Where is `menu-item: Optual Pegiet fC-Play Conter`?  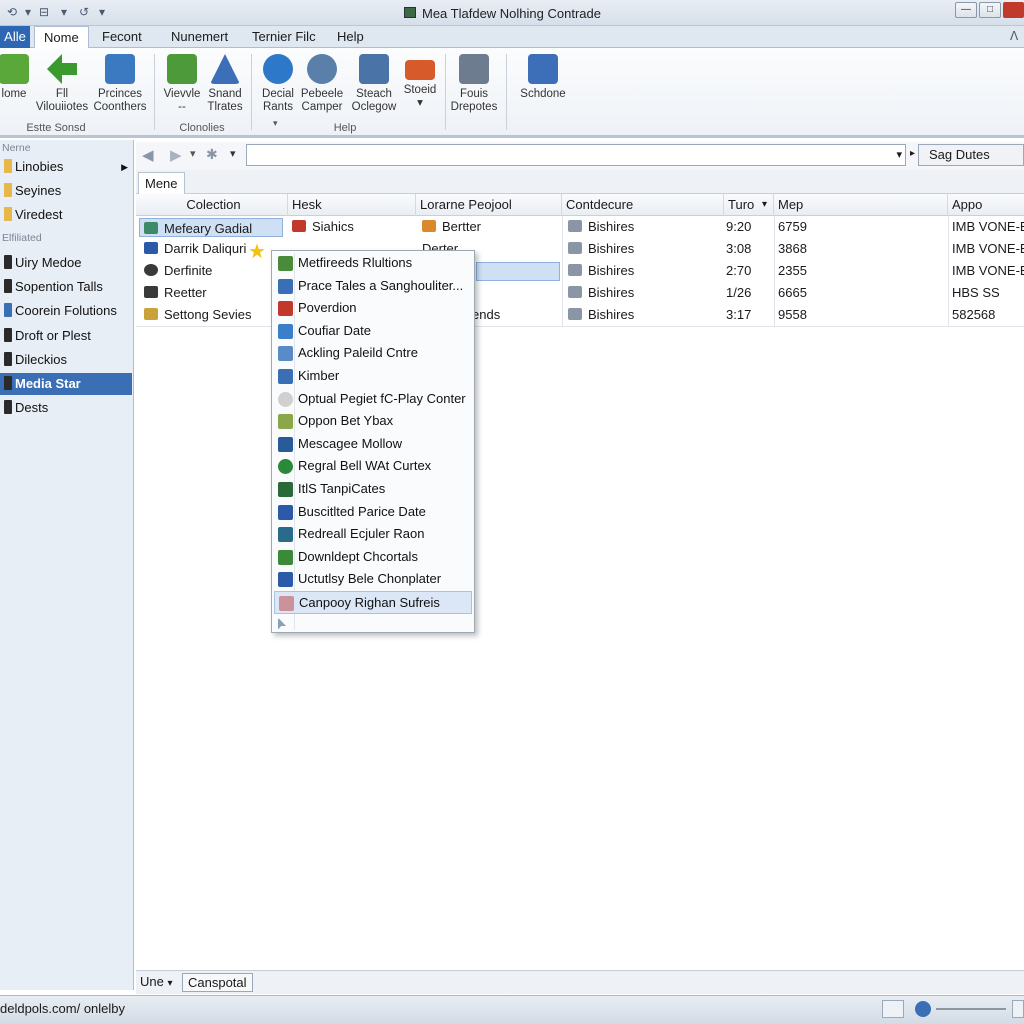 menu-item: Optual Pegiet fC-Play Conter is located at coordinates (373, 399).